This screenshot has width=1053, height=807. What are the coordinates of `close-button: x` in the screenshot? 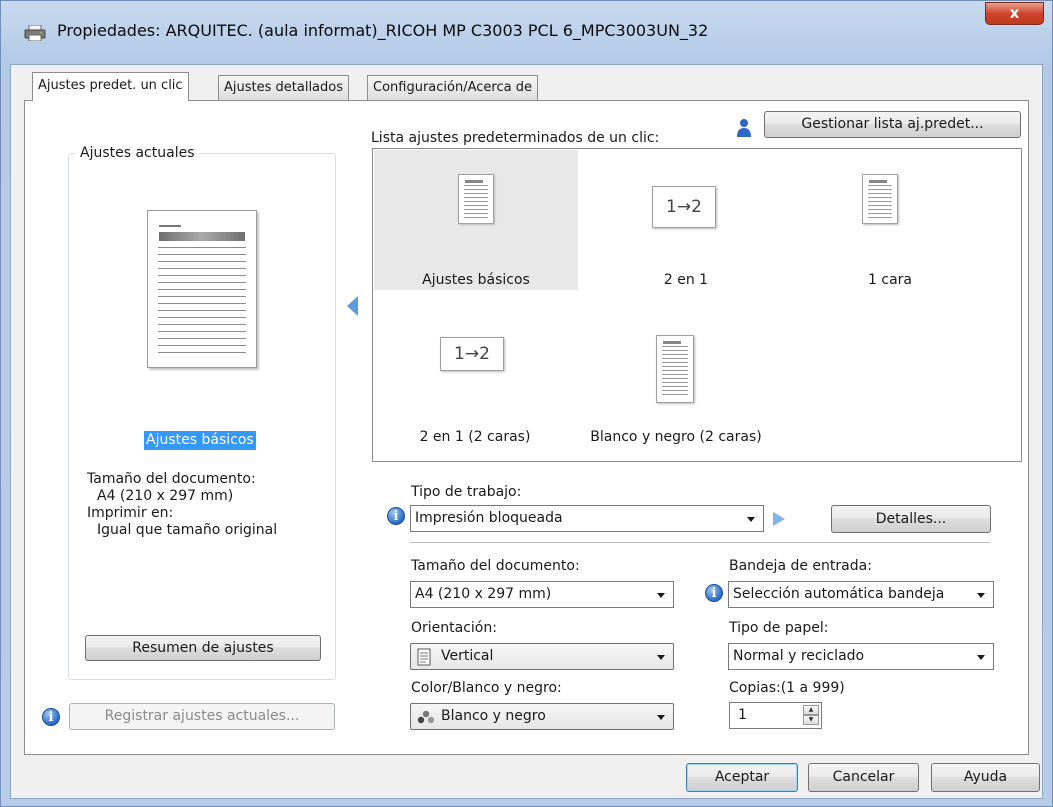 It's located at (1014, 13).